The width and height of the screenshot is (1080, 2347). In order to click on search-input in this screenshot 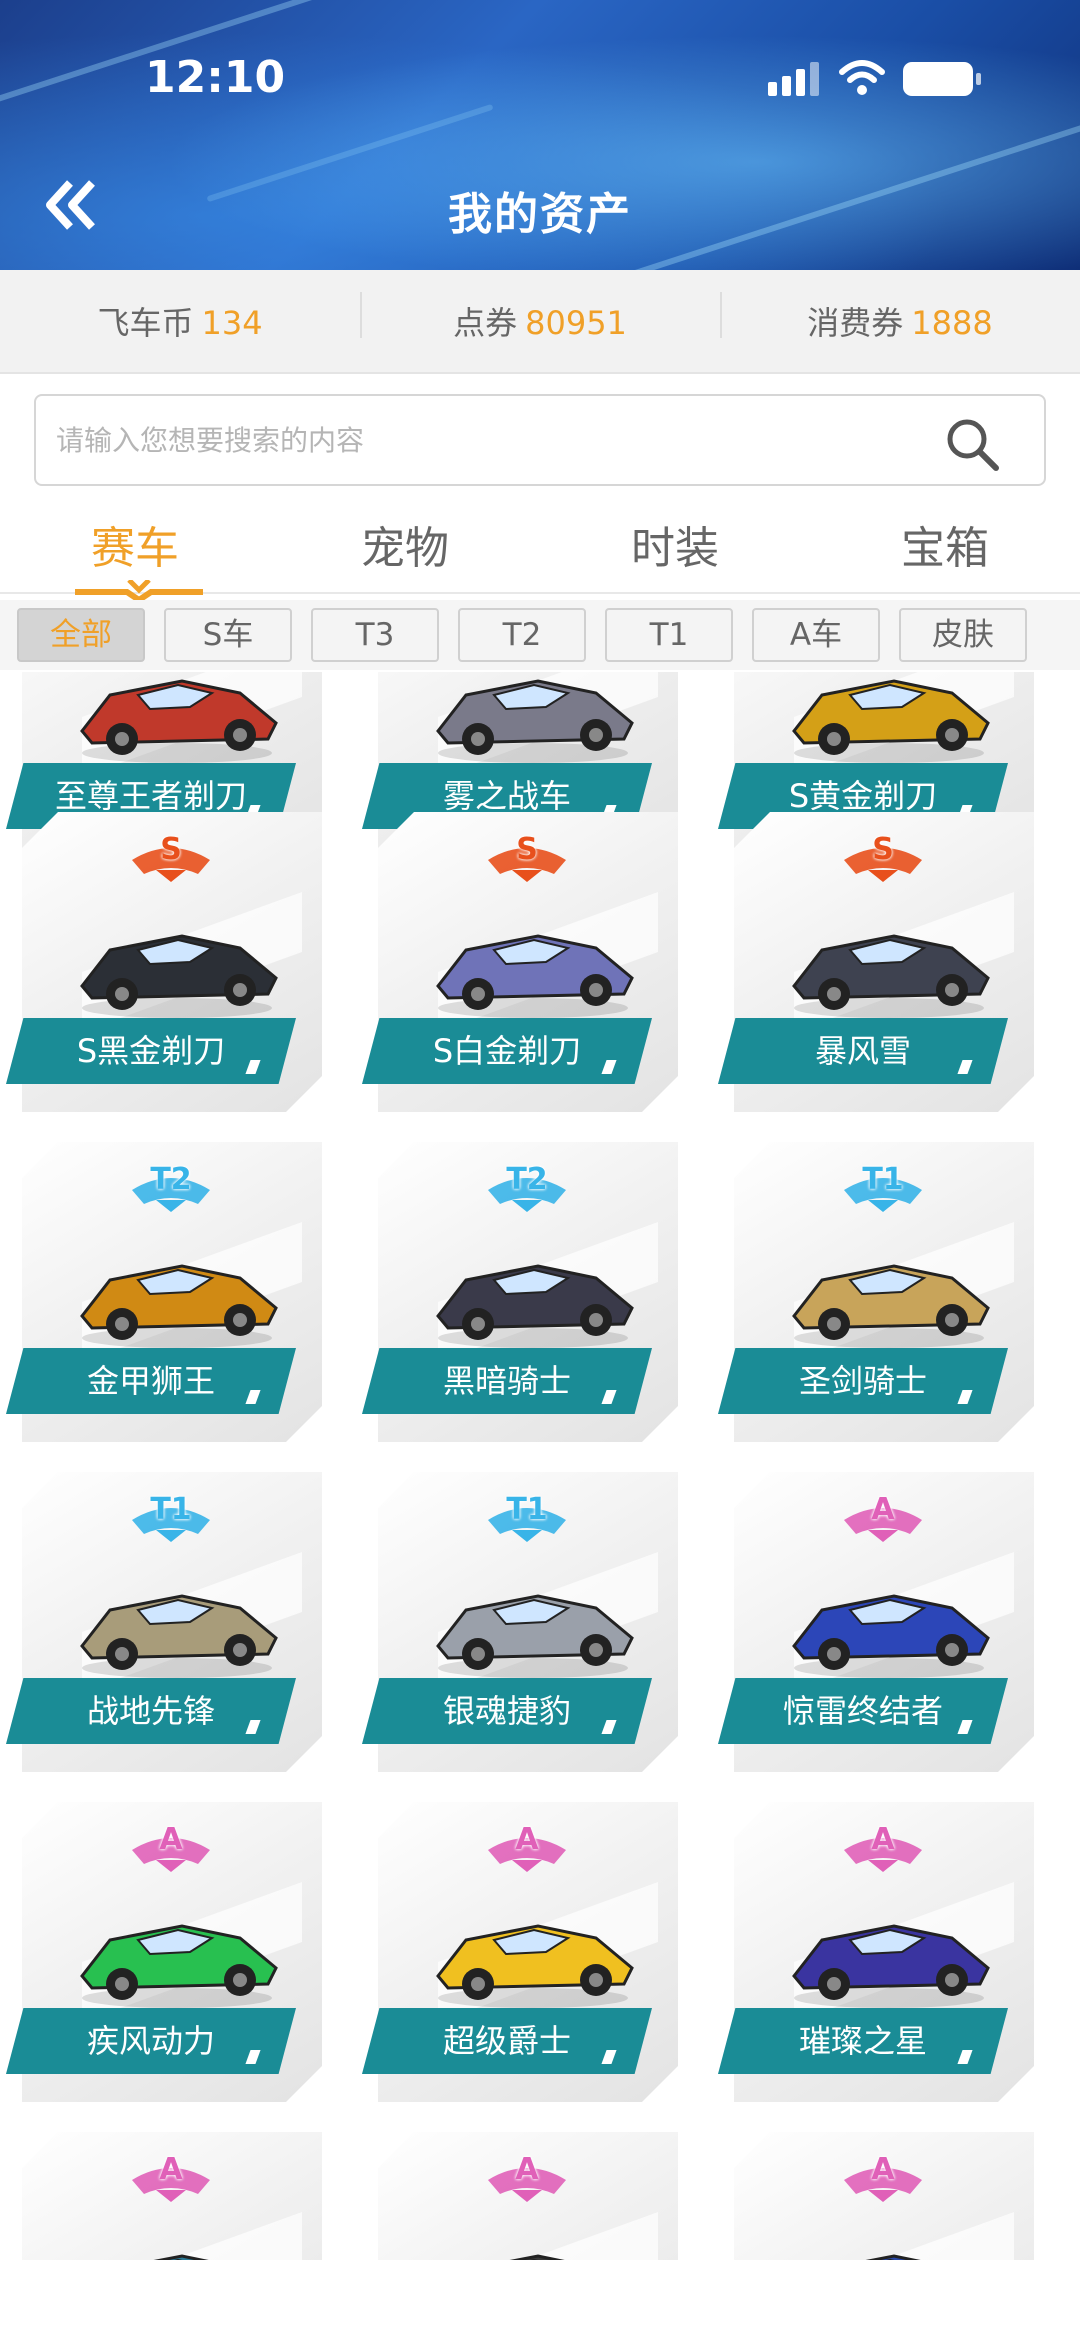, I will do `click(496, 440)`.